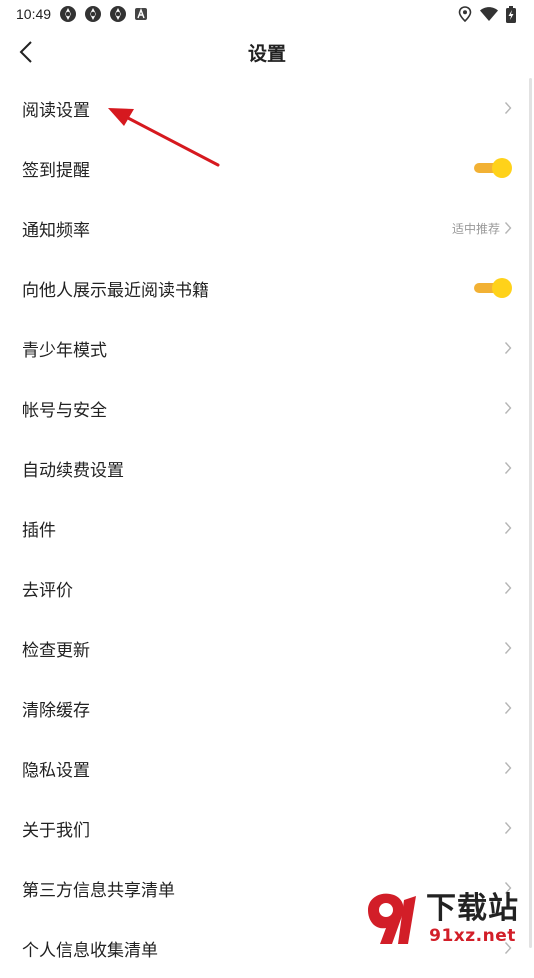  What do you see at coordinates (267, 708) in the screenshot?
I see `settings-row: 清除缓存` at bounding box center [267, 708].